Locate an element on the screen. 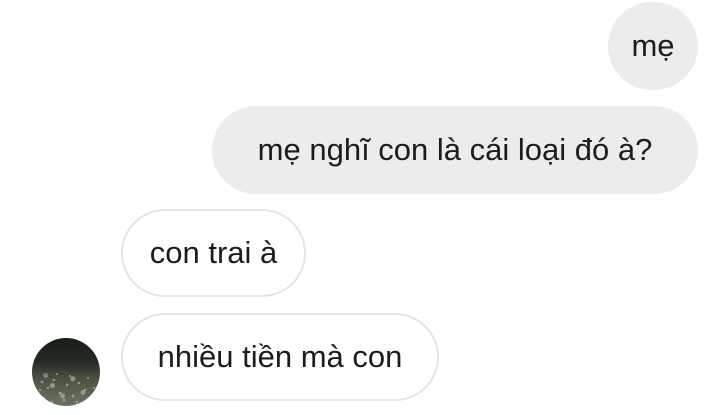 This screenshot has height=415, width=720. message-text: mẹ is located at coordinates (653, 45).